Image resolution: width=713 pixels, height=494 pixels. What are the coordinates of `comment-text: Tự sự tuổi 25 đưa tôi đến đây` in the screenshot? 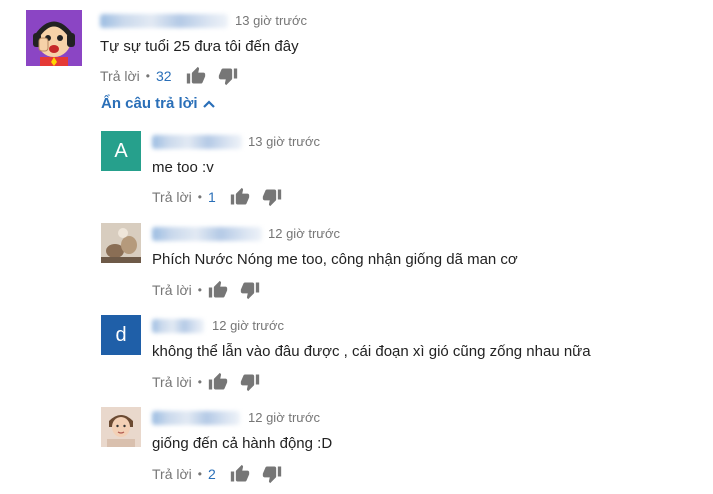 It's located at (199, 46).